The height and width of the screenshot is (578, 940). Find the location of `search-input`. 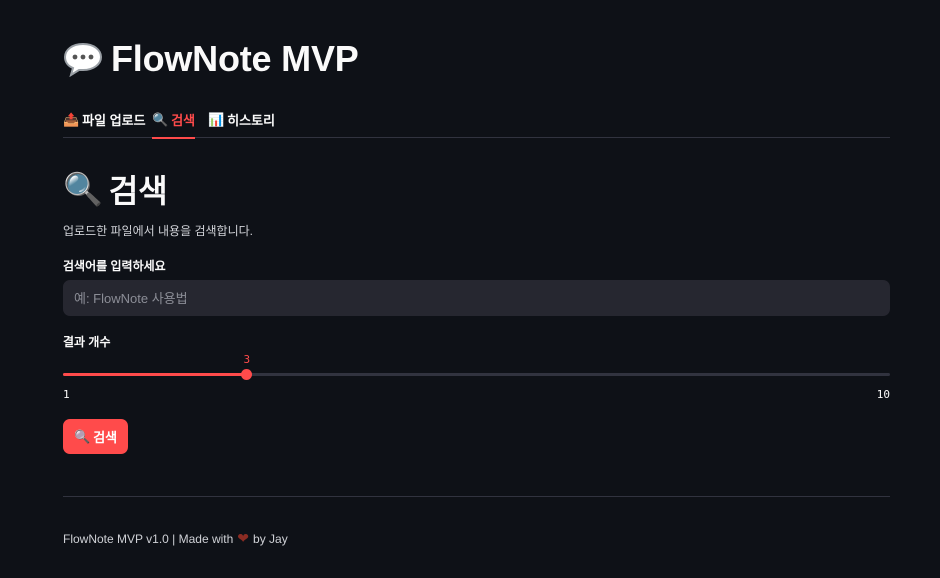

search-input is located at coordinates (476, 298).